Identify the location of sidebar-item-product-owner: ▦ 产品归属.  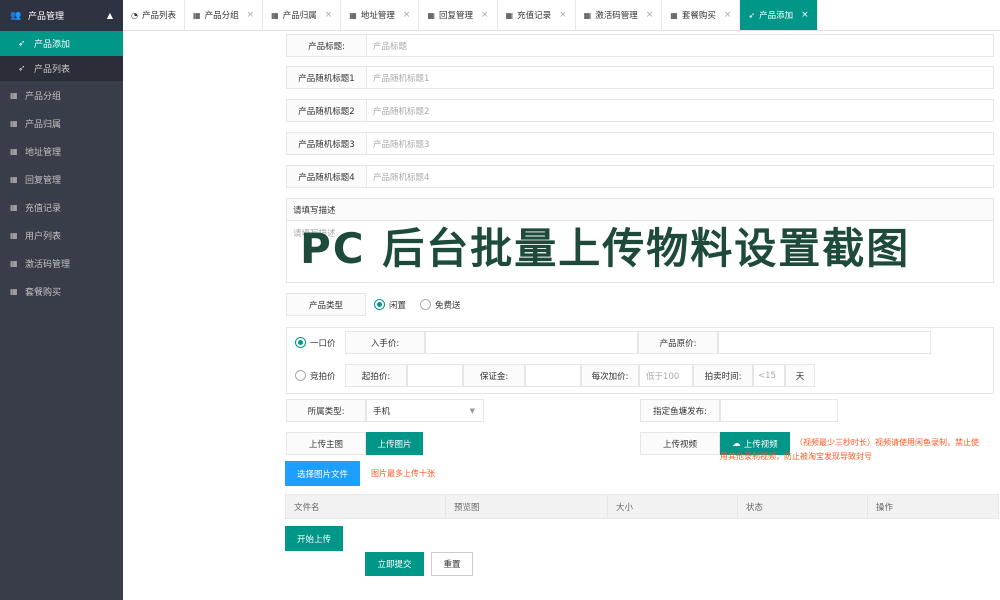
(61, 123).